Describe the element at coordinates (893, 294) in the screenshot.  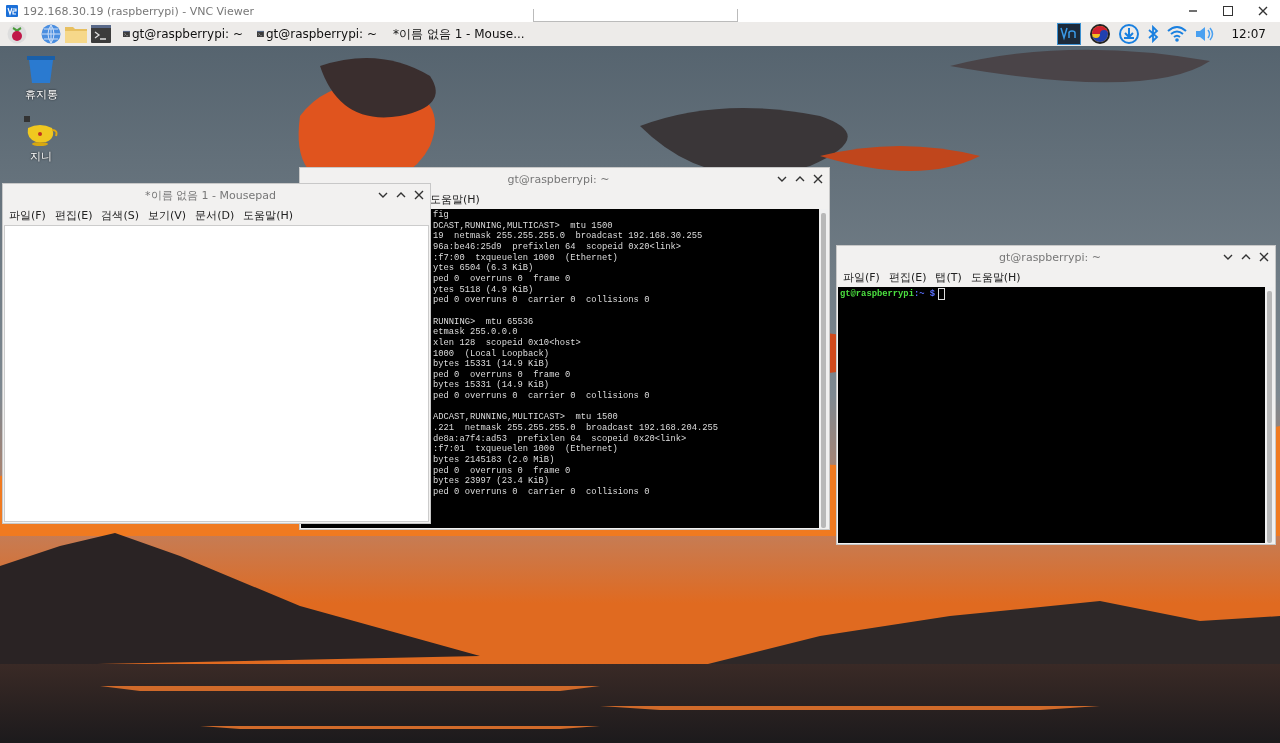
I see `prompt-line: gt@raspberrypi:~ $` at that location.